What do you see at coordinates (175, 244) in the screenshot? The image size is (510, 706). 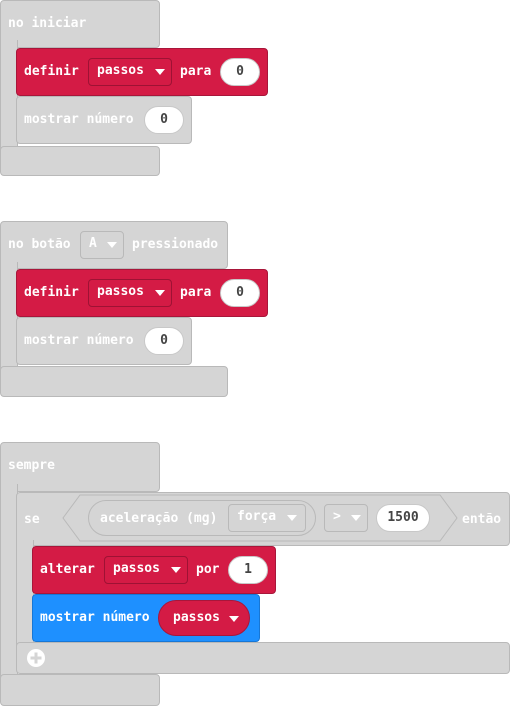 I see `on-button-suffix: pressionado` at bounding box center [175, 244].